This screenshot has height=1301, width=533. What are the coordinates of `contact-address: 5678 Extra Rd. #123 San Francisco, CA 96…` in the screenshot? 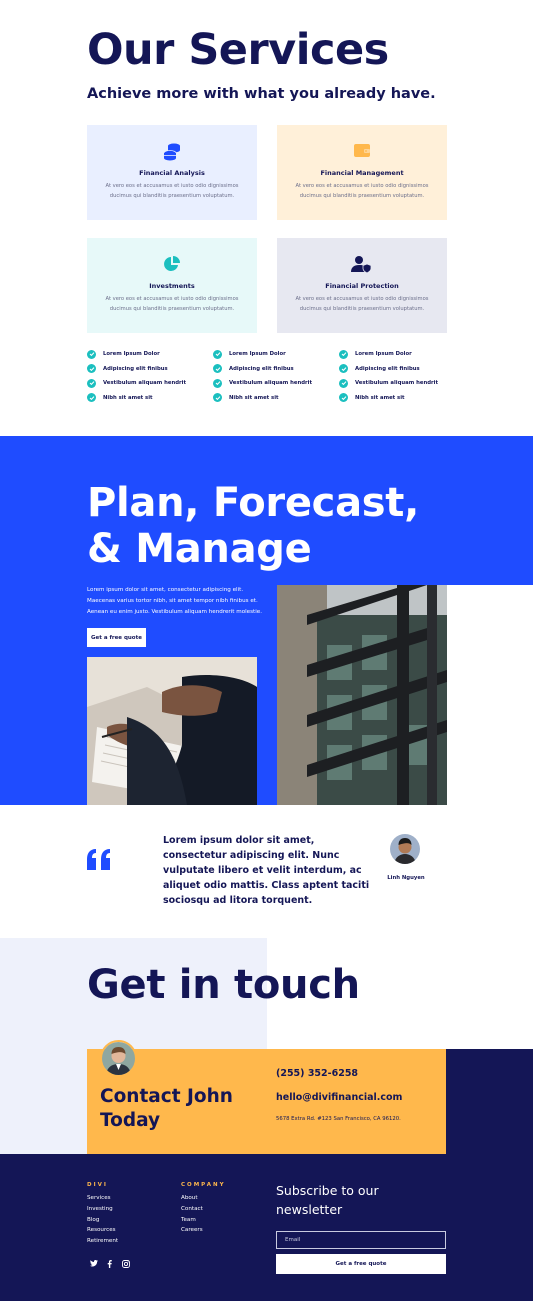 It's located at (338, 1119).